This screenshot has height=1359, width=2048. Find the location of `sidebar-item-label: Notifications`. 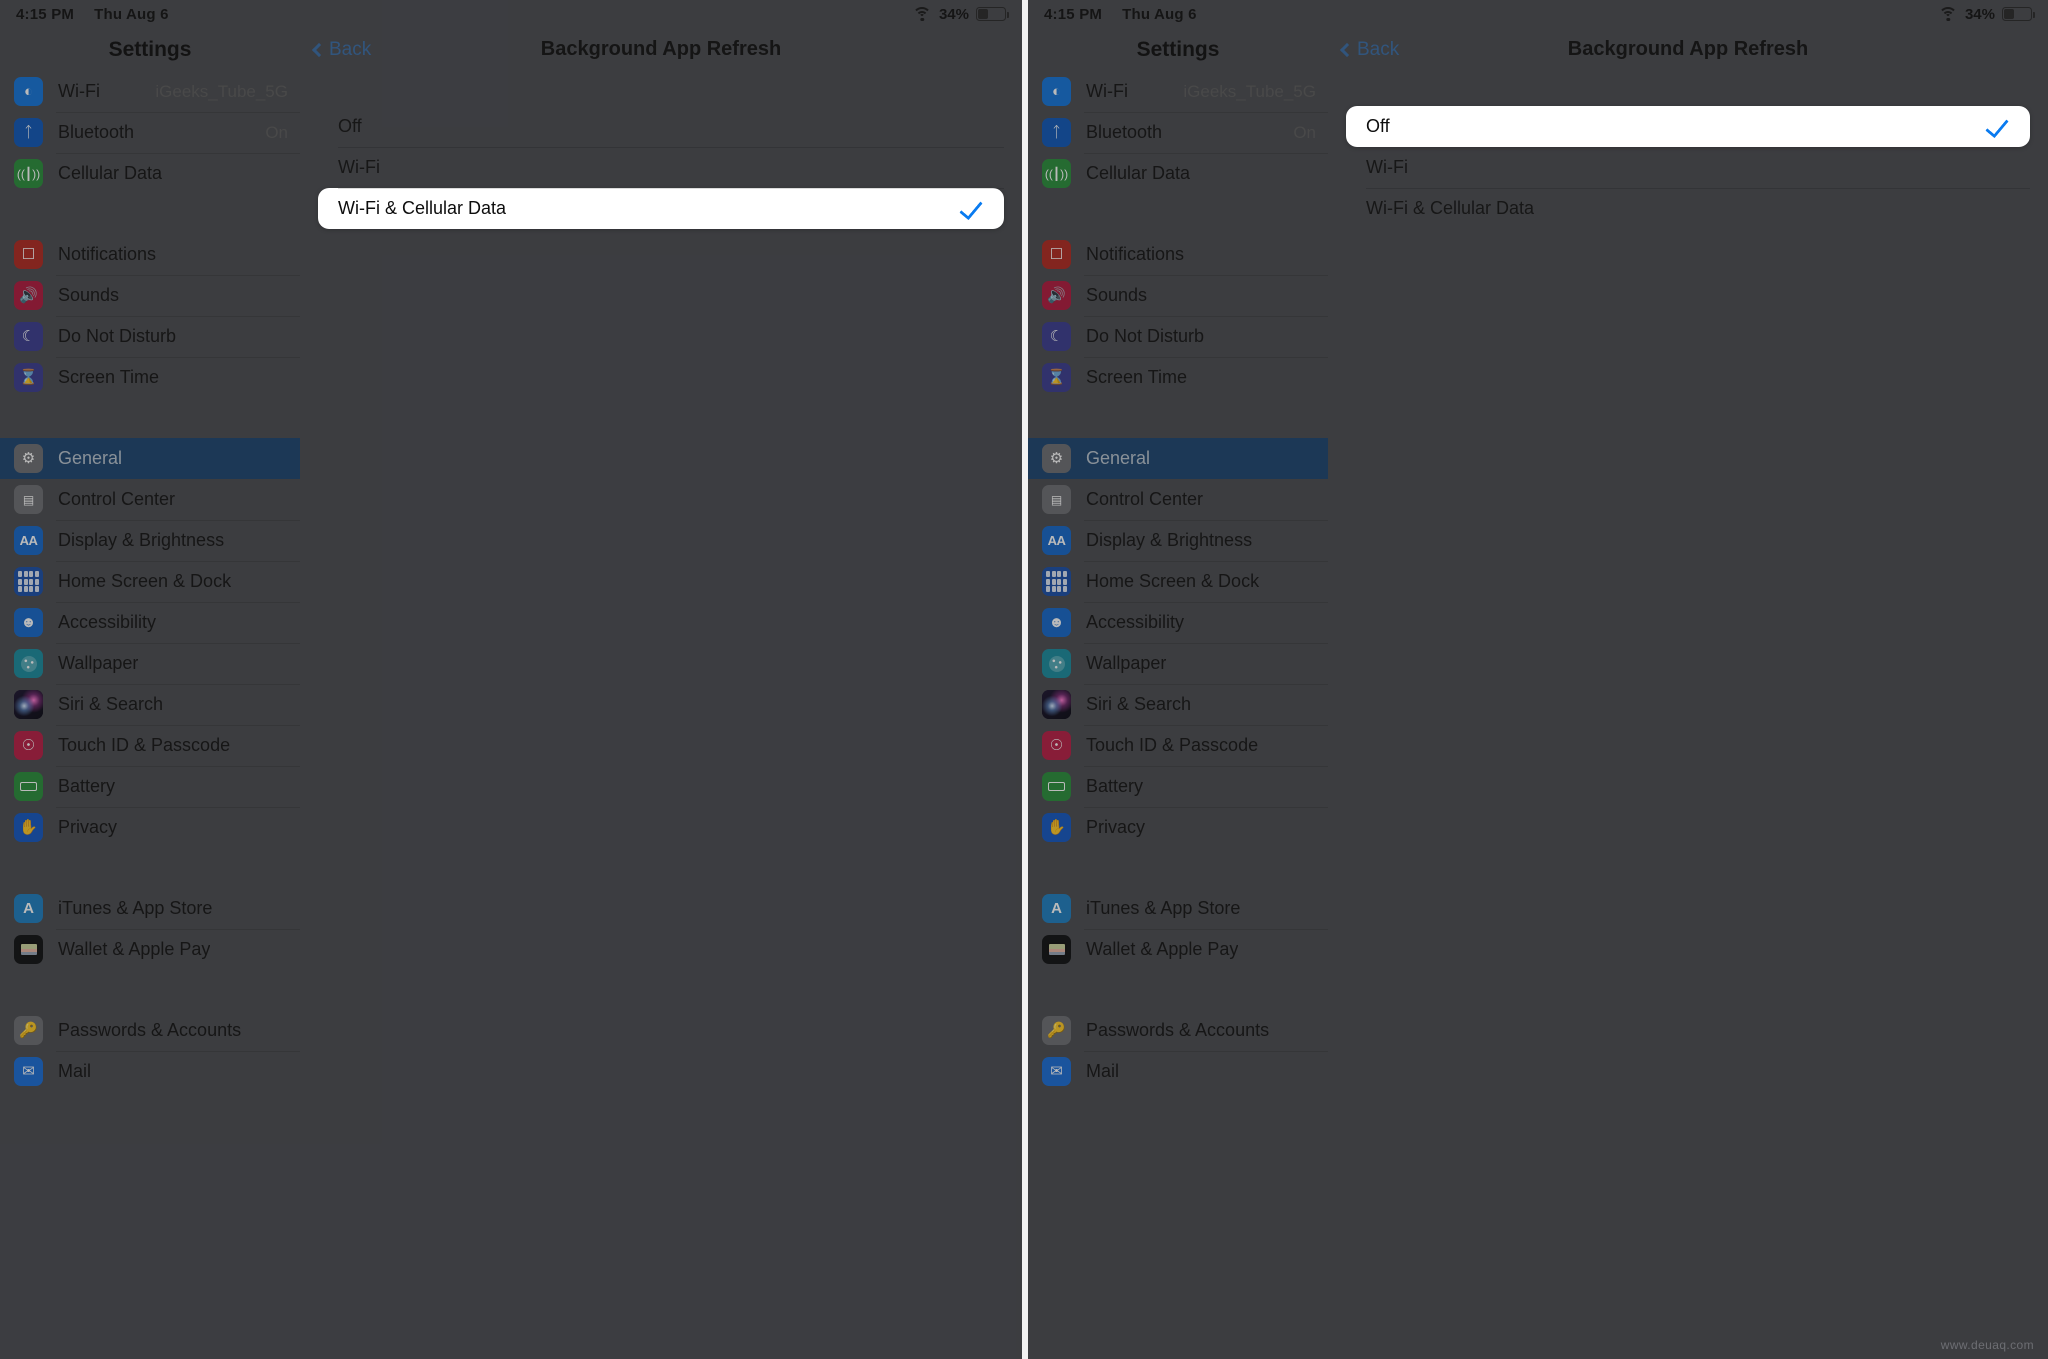

sidebar-item-label: Notifications is located at coordinates (1135, 254).